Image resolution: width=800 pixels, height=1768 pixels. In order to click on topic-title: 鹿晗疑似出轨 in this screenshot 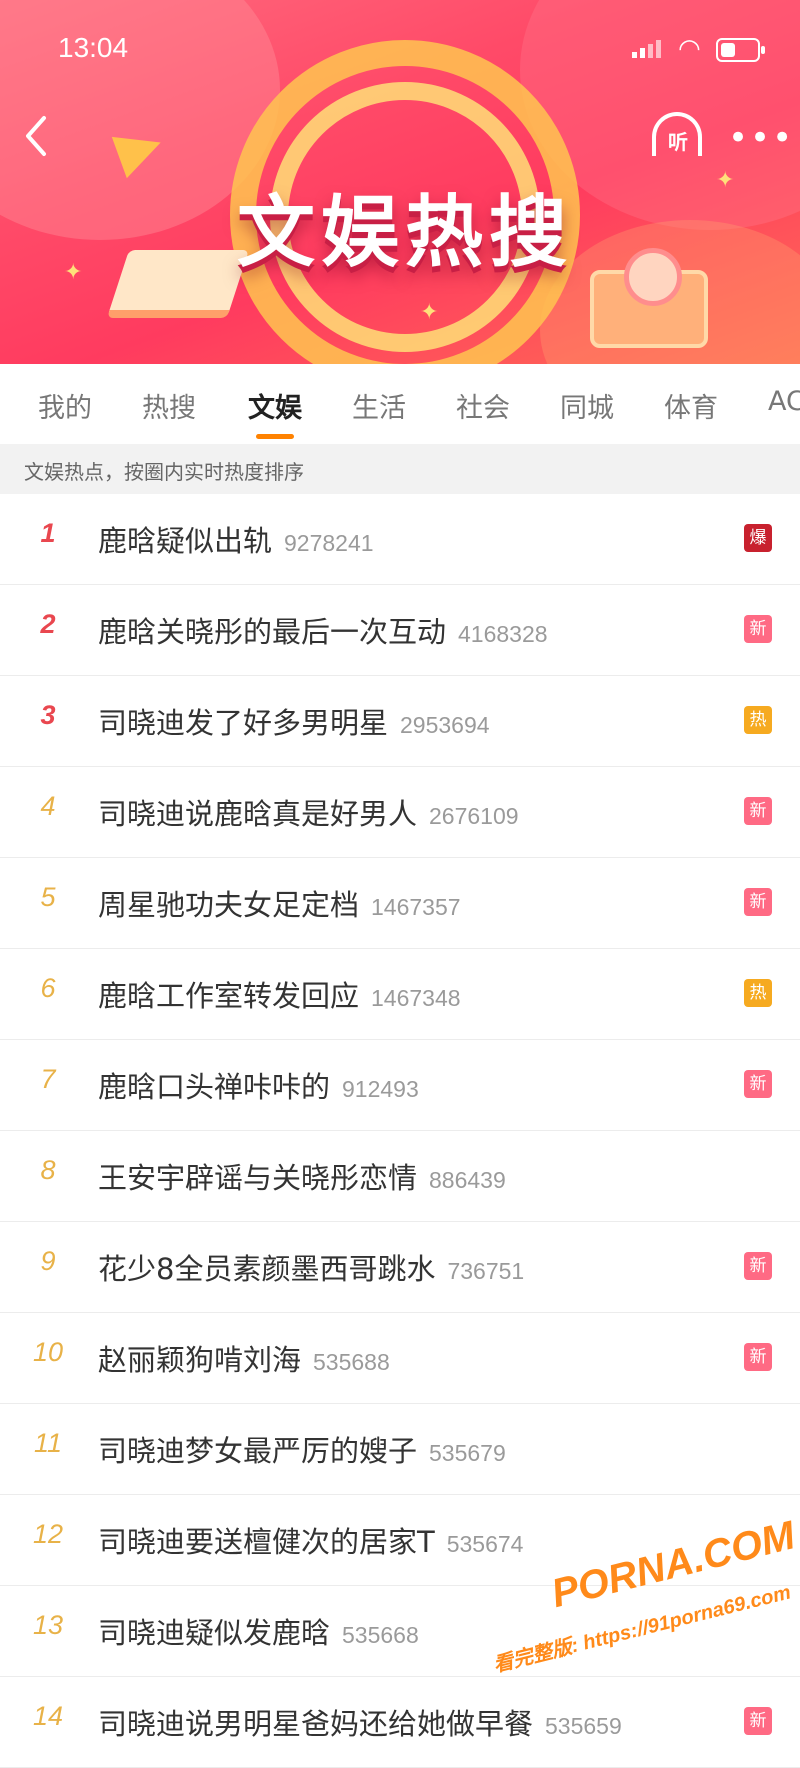, I will do `click(185, 541)`.